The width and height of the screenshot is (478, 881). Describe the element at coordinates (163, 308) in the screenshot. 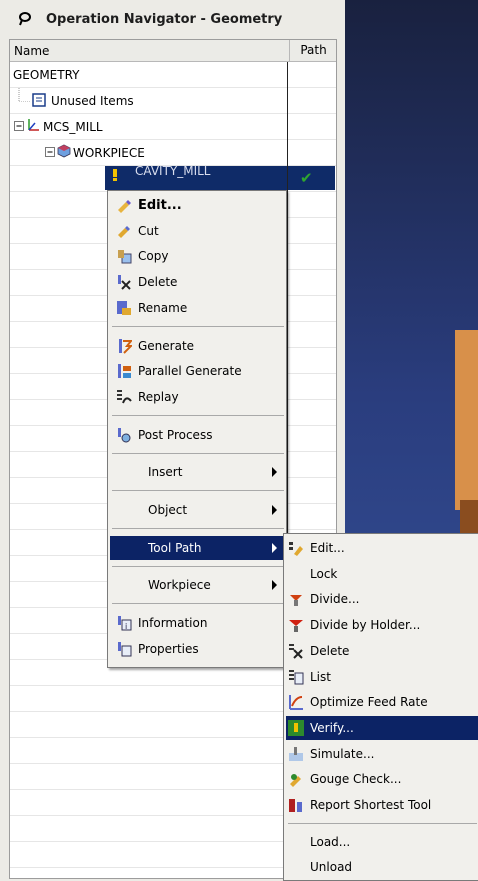

I see `menu-item-label: Rename` at that location.